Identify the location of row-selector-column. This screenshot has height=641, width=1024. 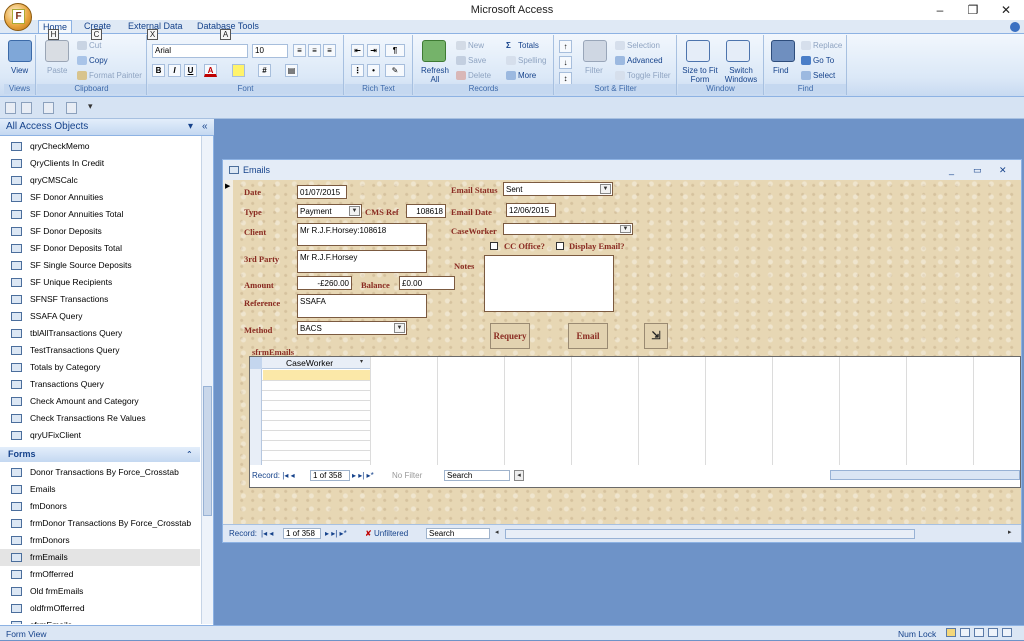
(256, 417).